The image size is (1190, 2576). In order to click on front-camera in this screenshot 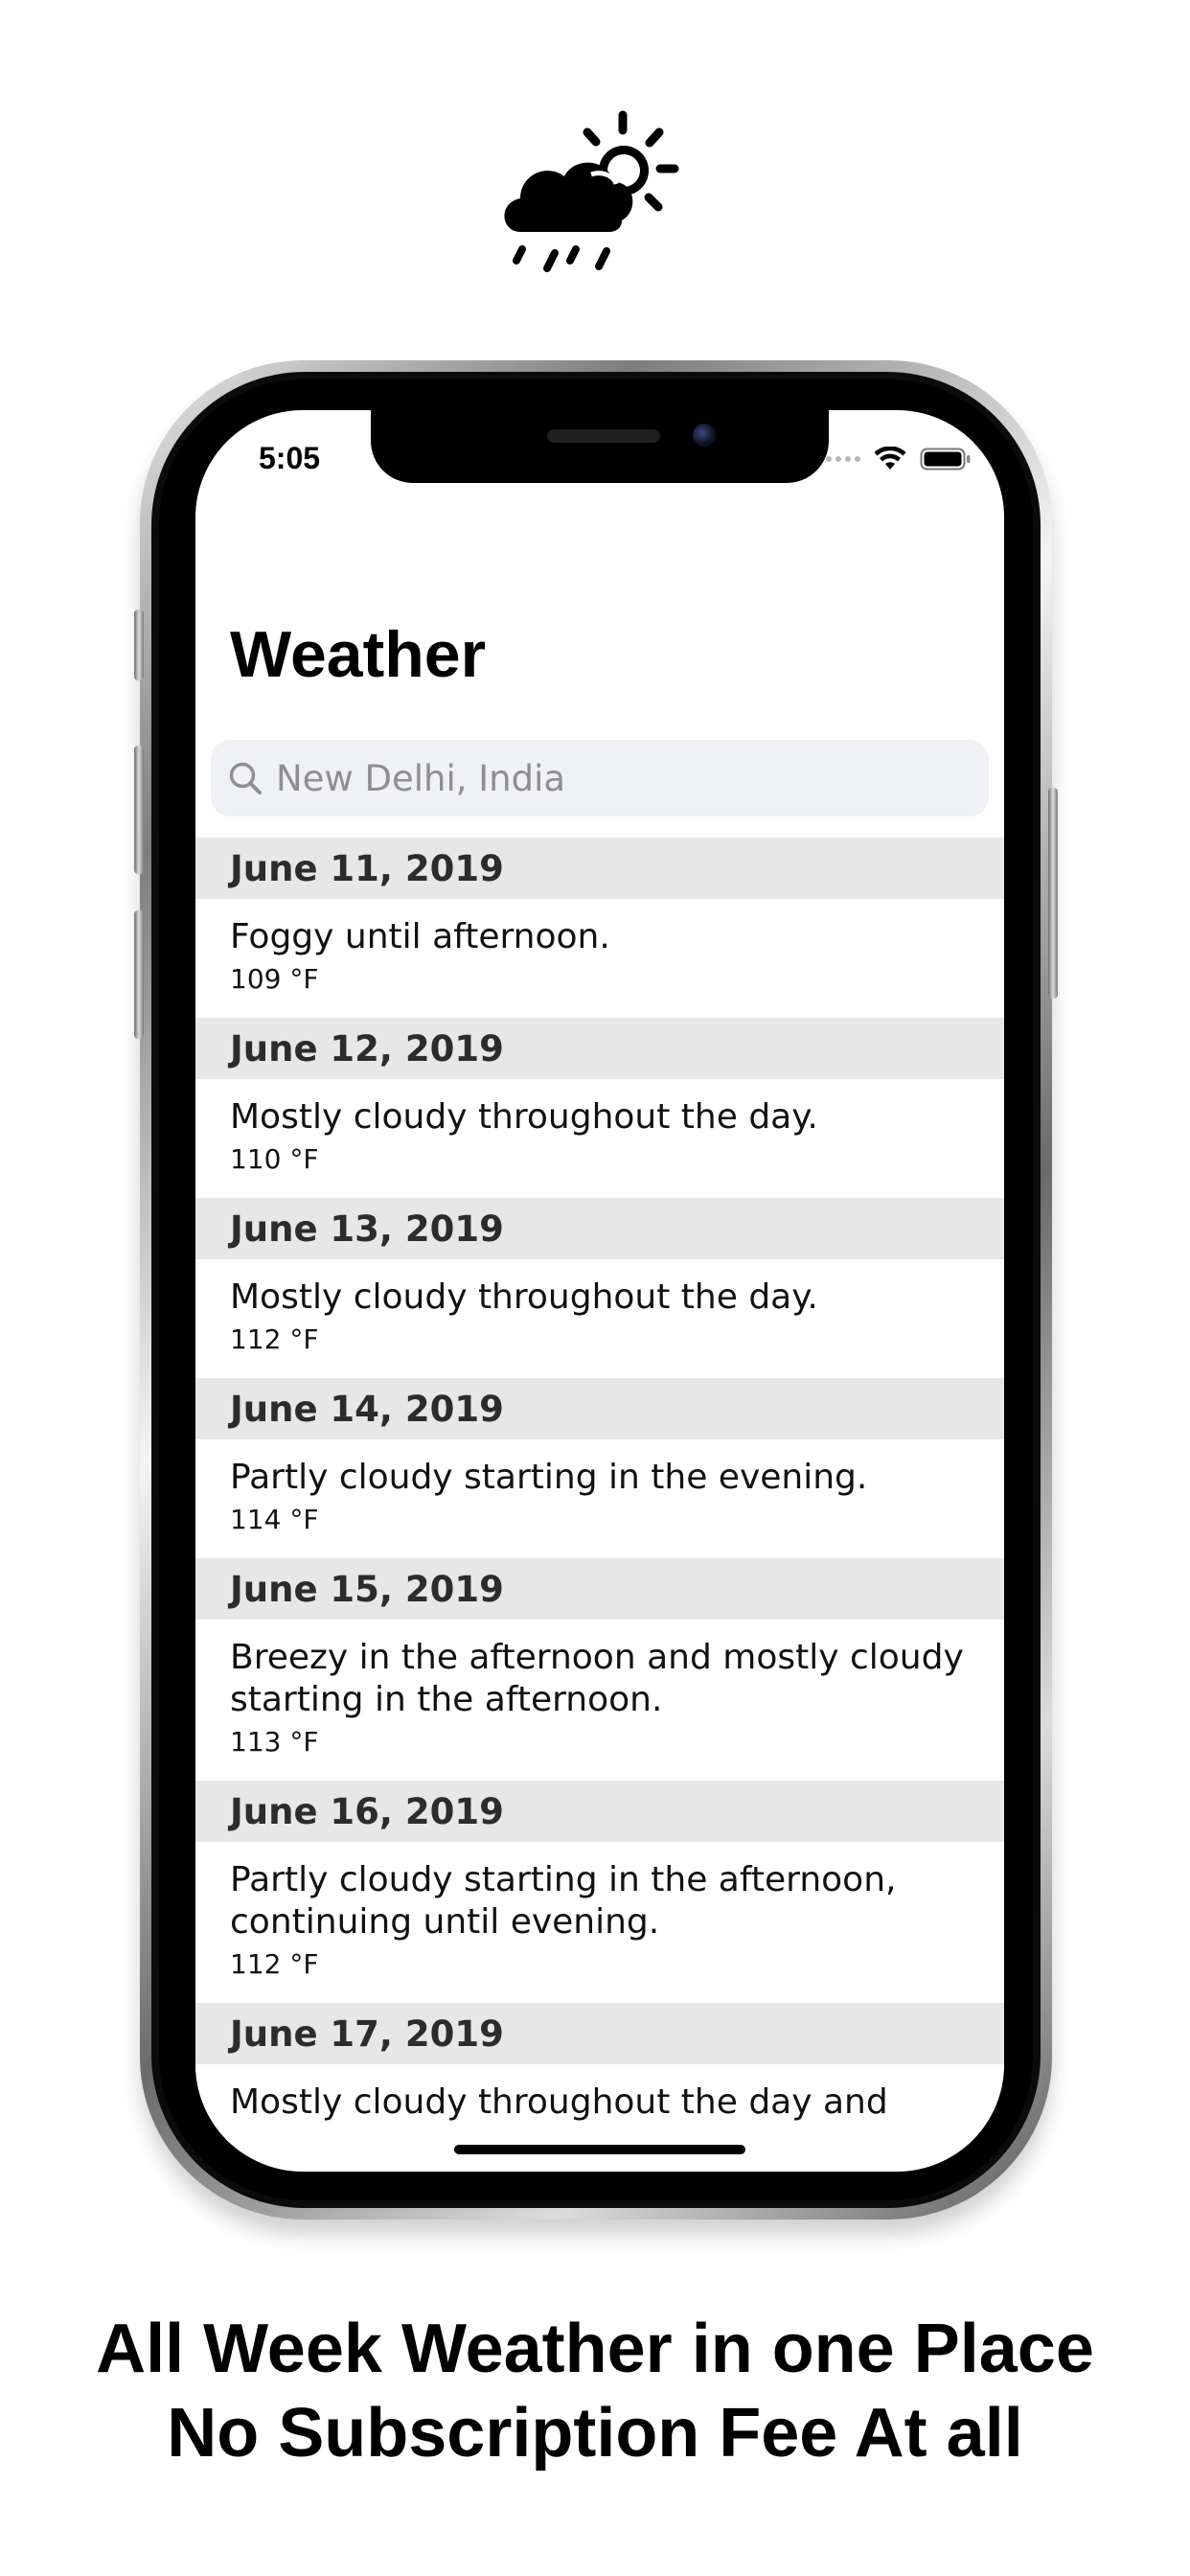, I will do `click(704, 435)`.